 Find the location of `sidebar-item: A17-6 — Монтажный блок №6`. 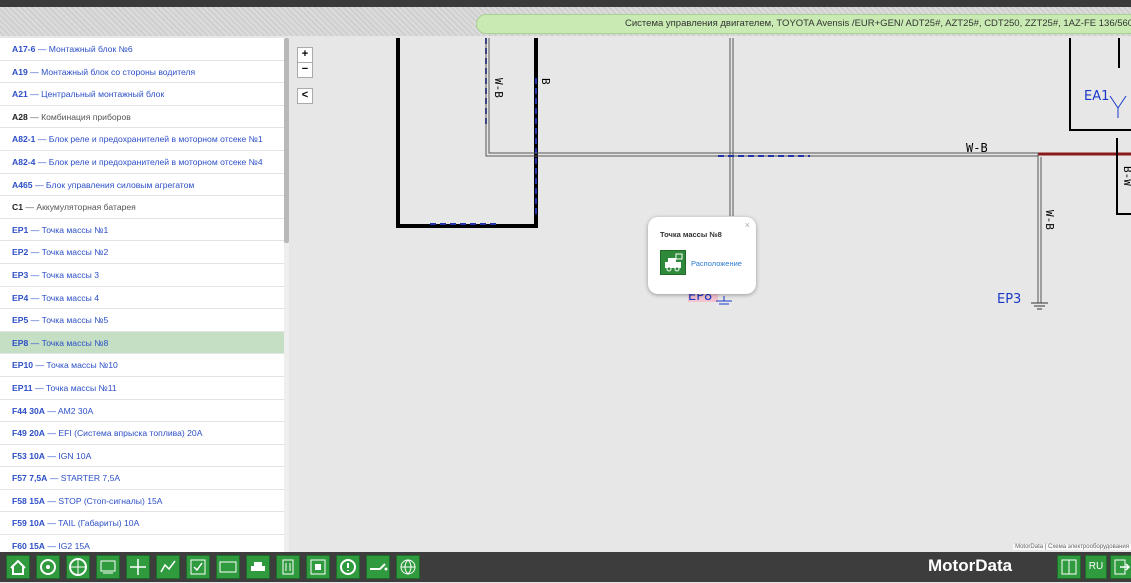

sidebar-item: A17-6 — Монтажный блок №6 is located at coordinates (144, 49).